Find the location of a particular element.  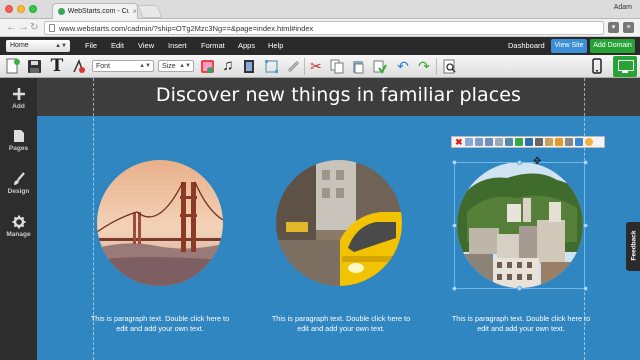

sidebar-item-pages: Pages is located at coordinates (18, 140).